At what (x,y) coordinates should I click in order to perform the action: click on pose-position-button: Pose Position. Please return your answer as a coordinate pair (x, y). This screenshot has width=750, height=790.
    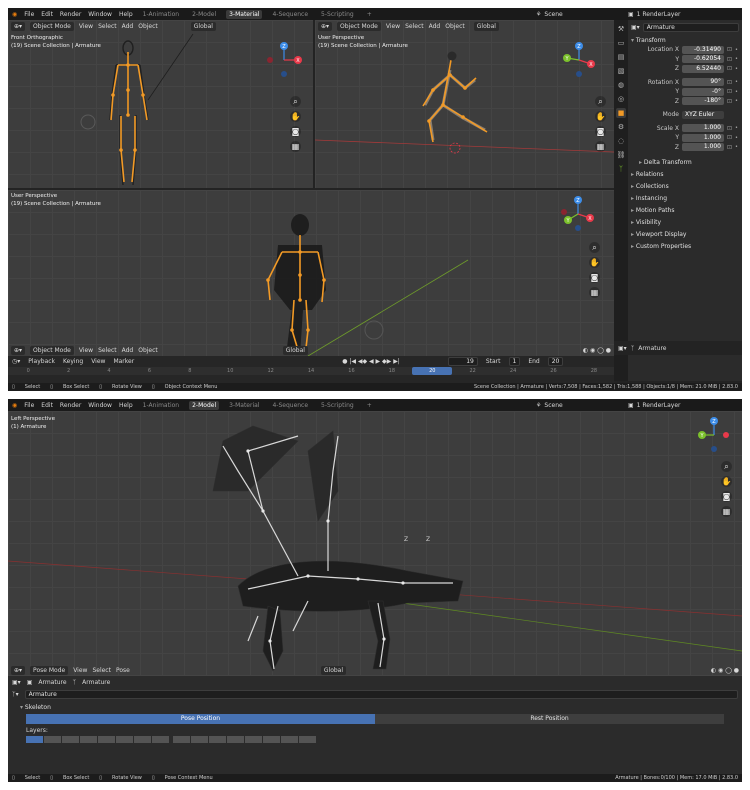
    Looking at the image, I should click on (200, 719).